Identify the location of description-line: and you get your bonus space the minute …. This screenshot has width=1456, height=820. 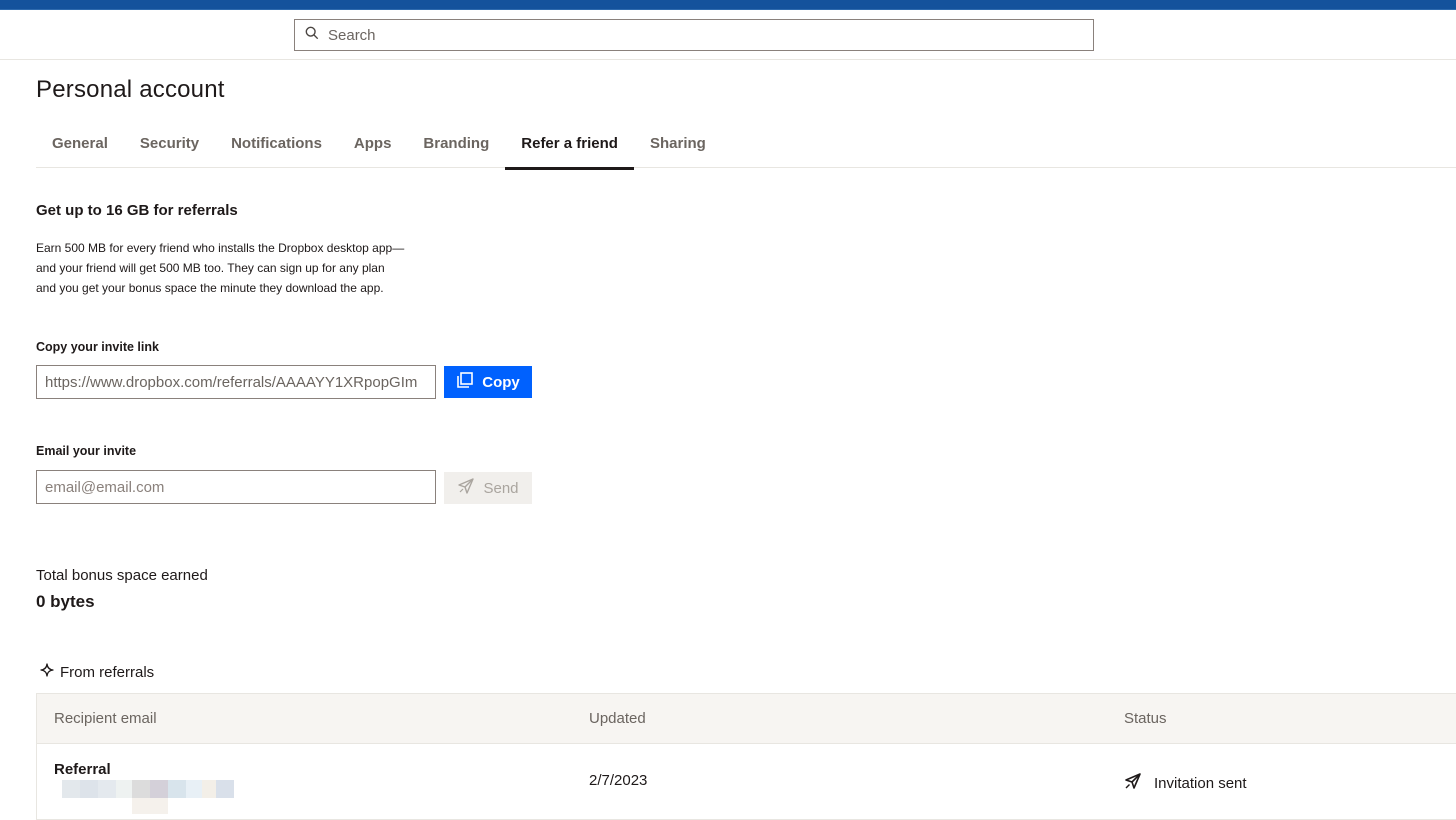
(210, 288).